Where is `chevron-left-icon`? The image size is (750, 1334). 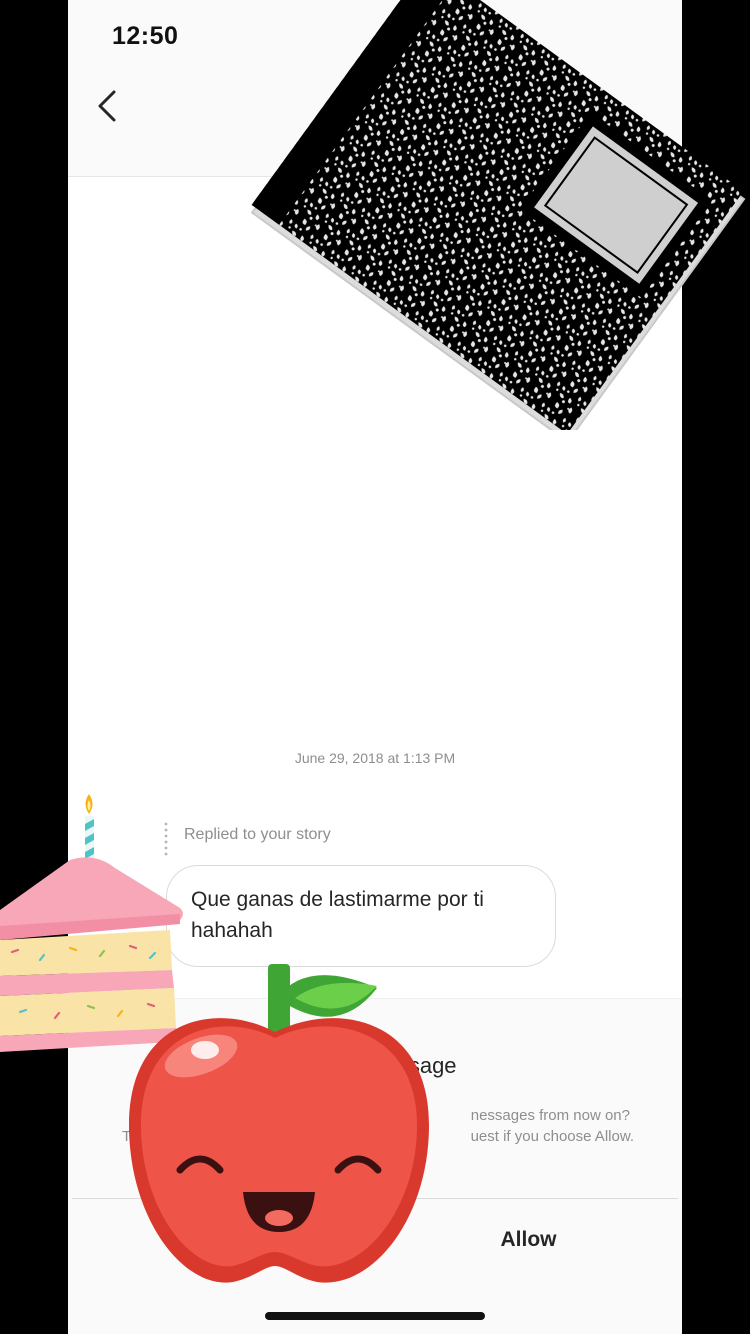 chevron-left-icon is located at coordinates (107, 106).